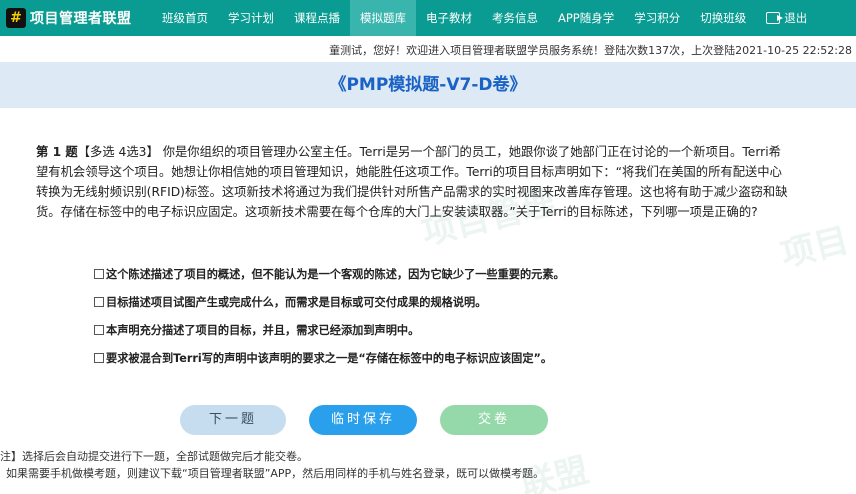  I want to click on exam-title: 《PMP模拟题-V7-D卷》, so click(428, 85).